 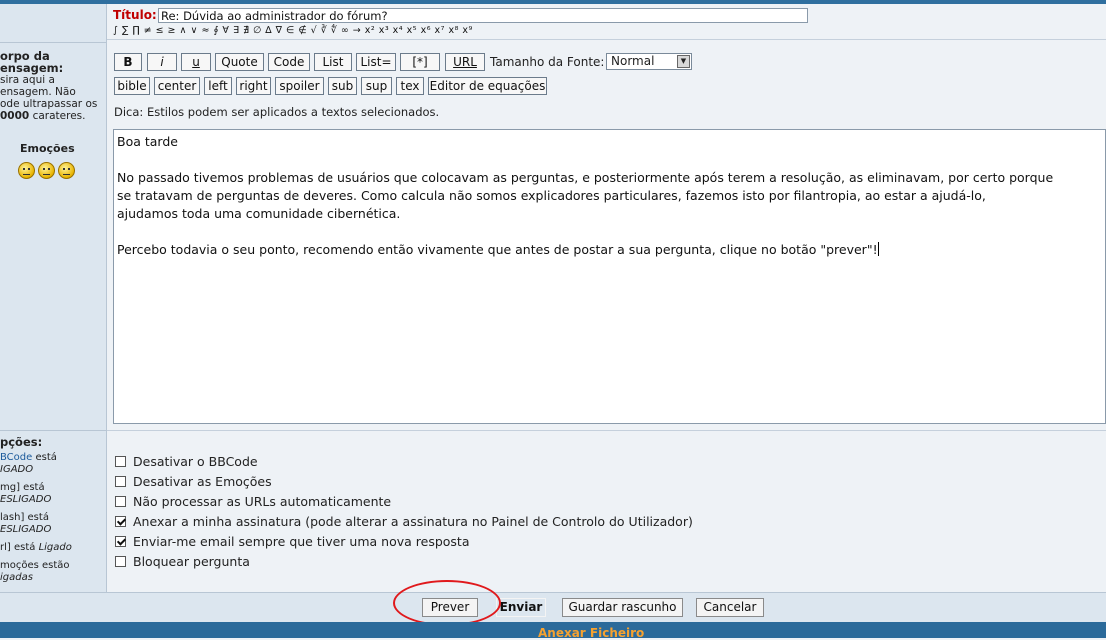 I want to click on spoiler-button: spoiler, so click(x=299, y=86).